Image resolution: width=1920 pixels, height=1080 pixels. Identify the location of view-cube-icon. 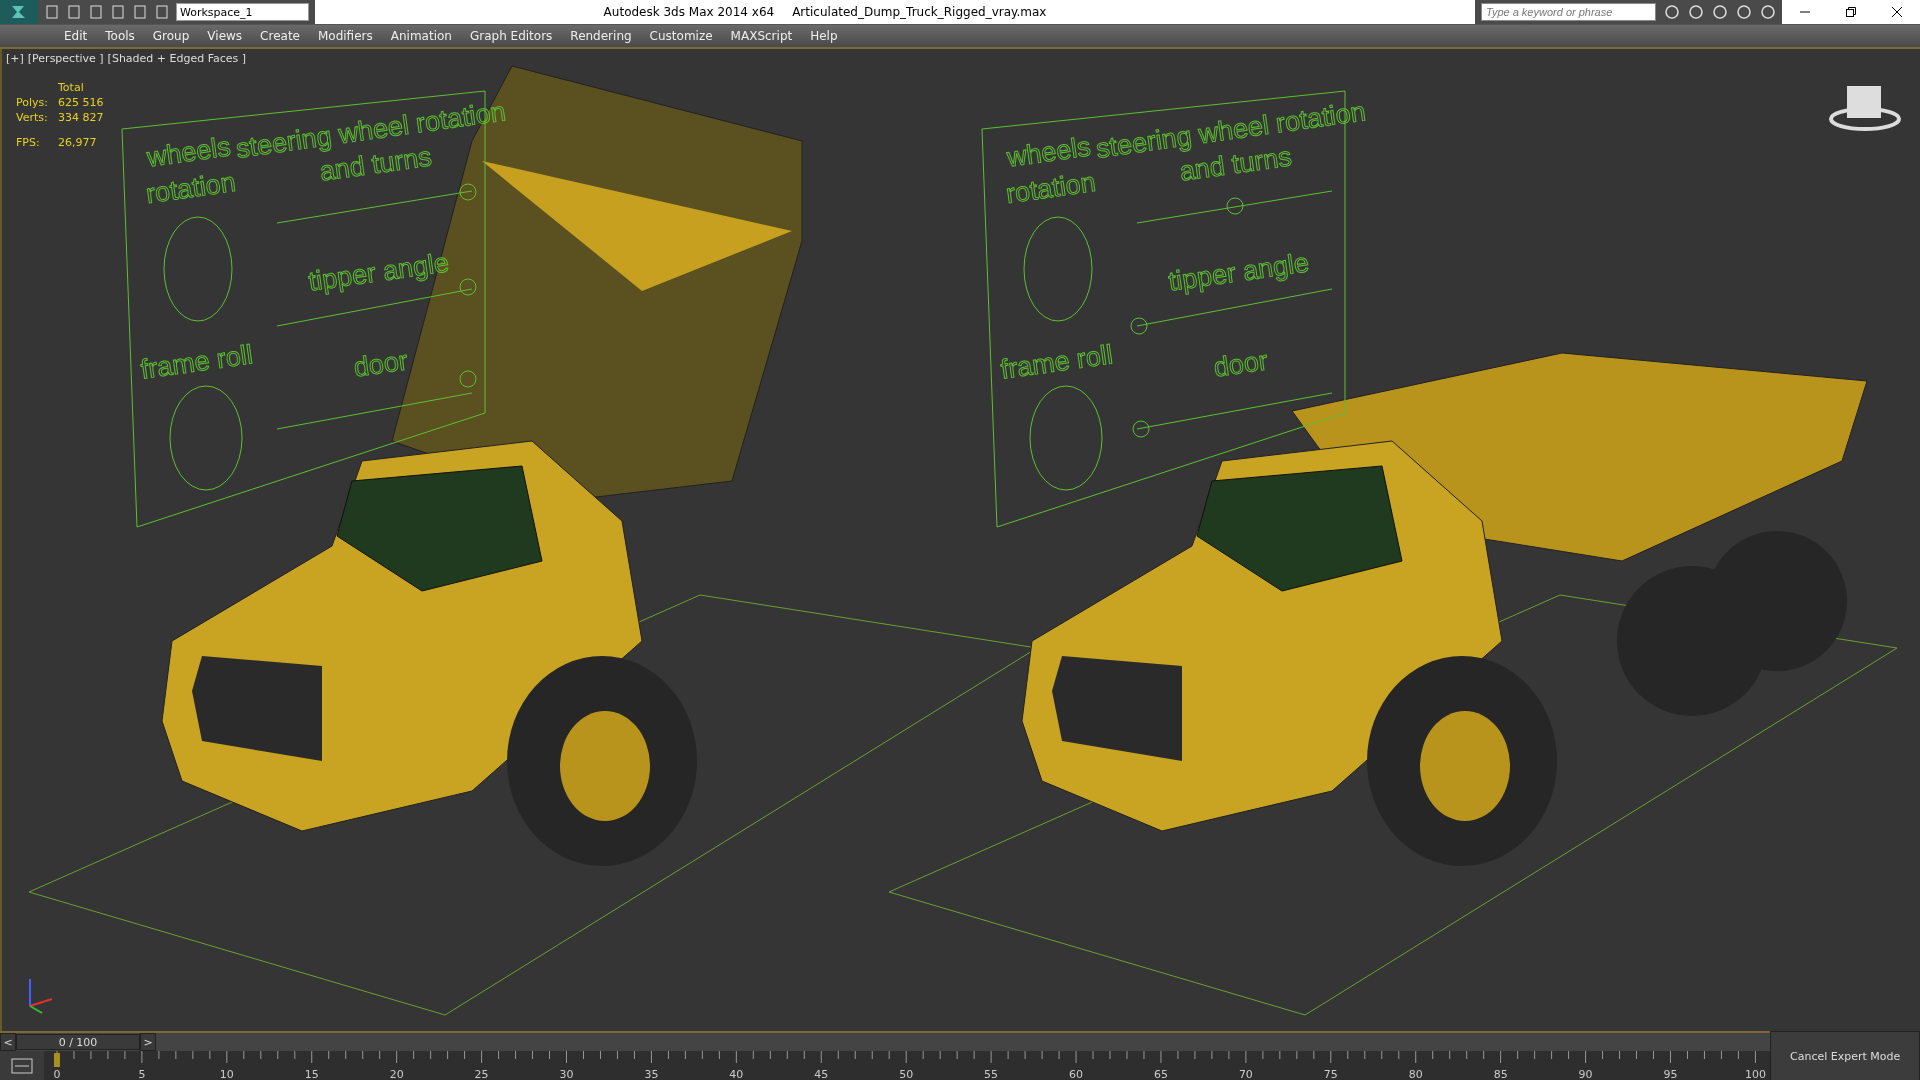
(1865, 108).